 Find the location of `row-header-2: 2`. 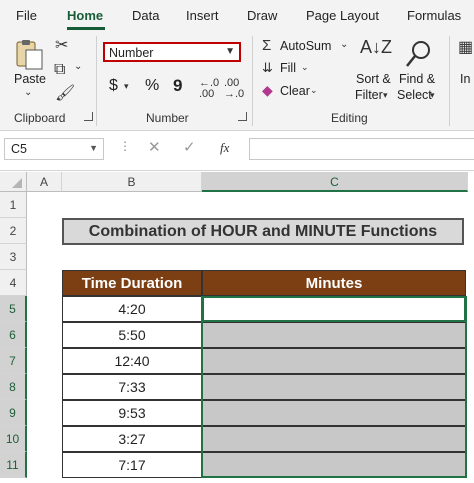

row-header-2: 2 is located at coordinates (13, 231).